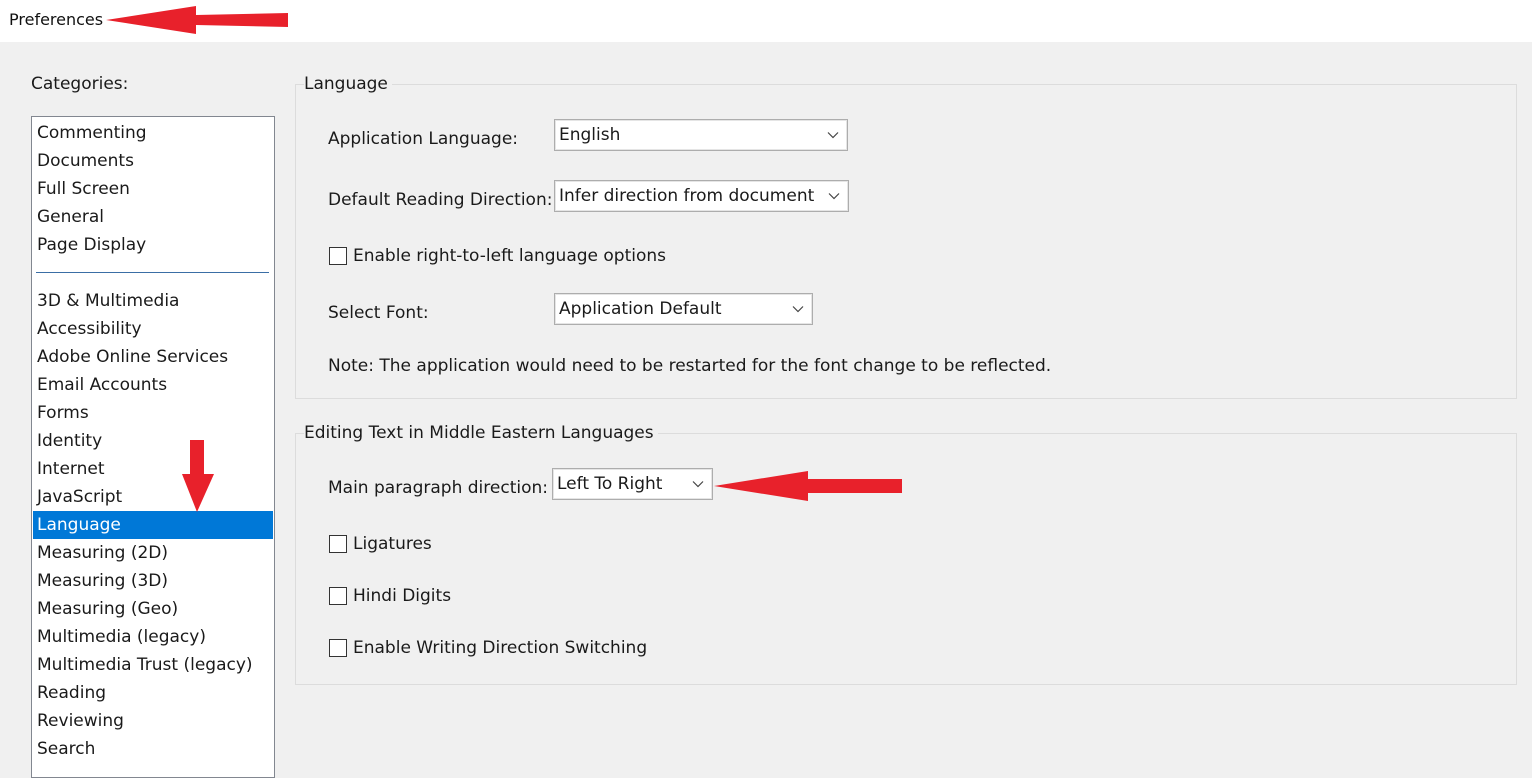 Image resolution: width=1532 pixels, height=778 pixels. I want to click on middle-eastern-group-title: Editing Text in Middle Eastern Languages, so click(481, 433).